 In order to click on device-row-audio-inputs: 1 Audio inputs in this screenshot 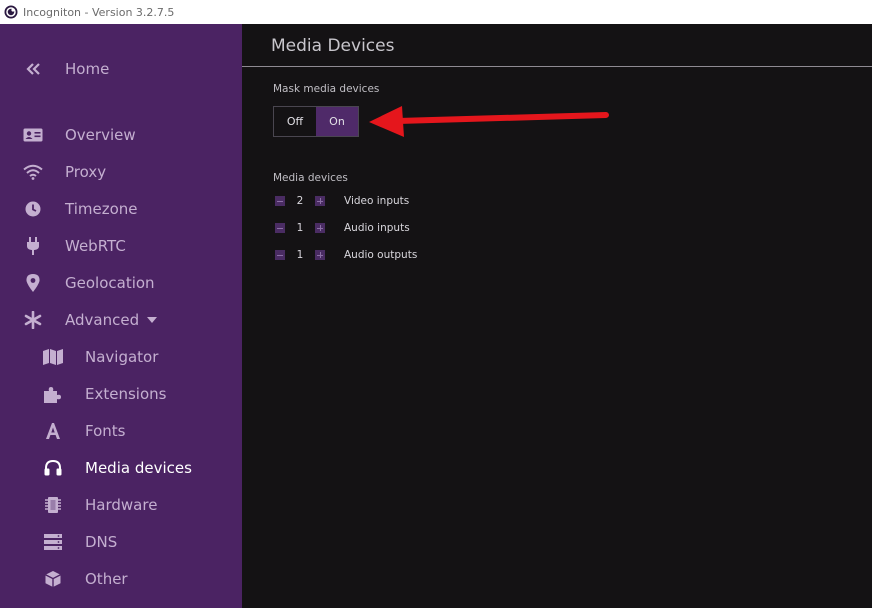, I will do `click(342, 228)`.